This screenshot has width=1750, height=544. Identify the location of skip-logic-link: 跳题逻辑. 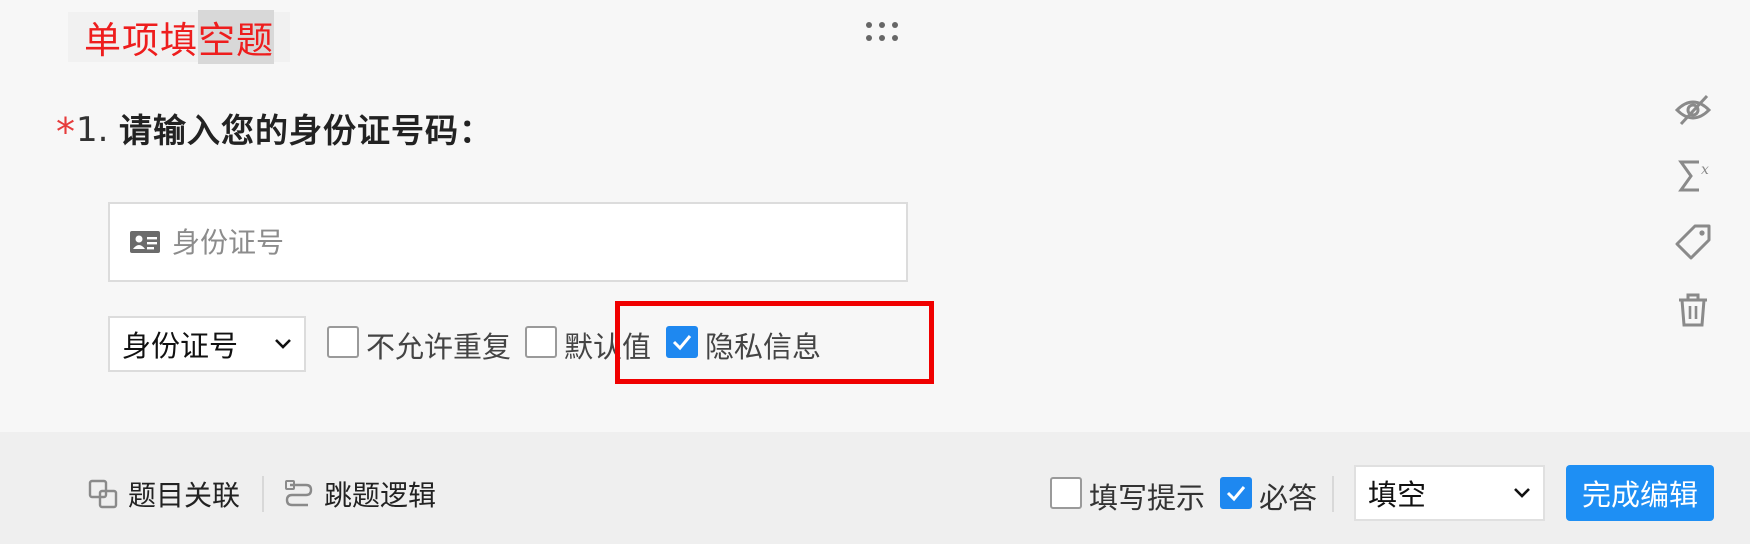
(360, 494).